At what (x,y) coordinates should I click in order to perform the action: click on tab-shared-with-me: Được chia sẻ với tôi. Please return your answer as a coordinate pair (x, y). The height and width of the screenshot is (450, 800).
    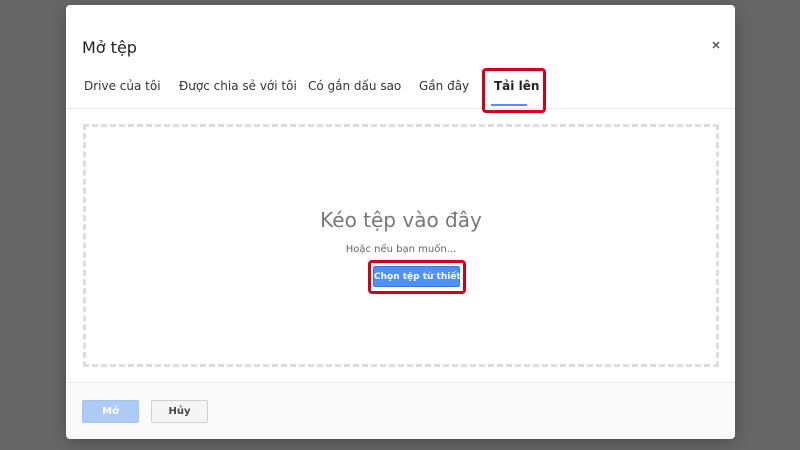
    Looking at the image, I should click on (238, 86).